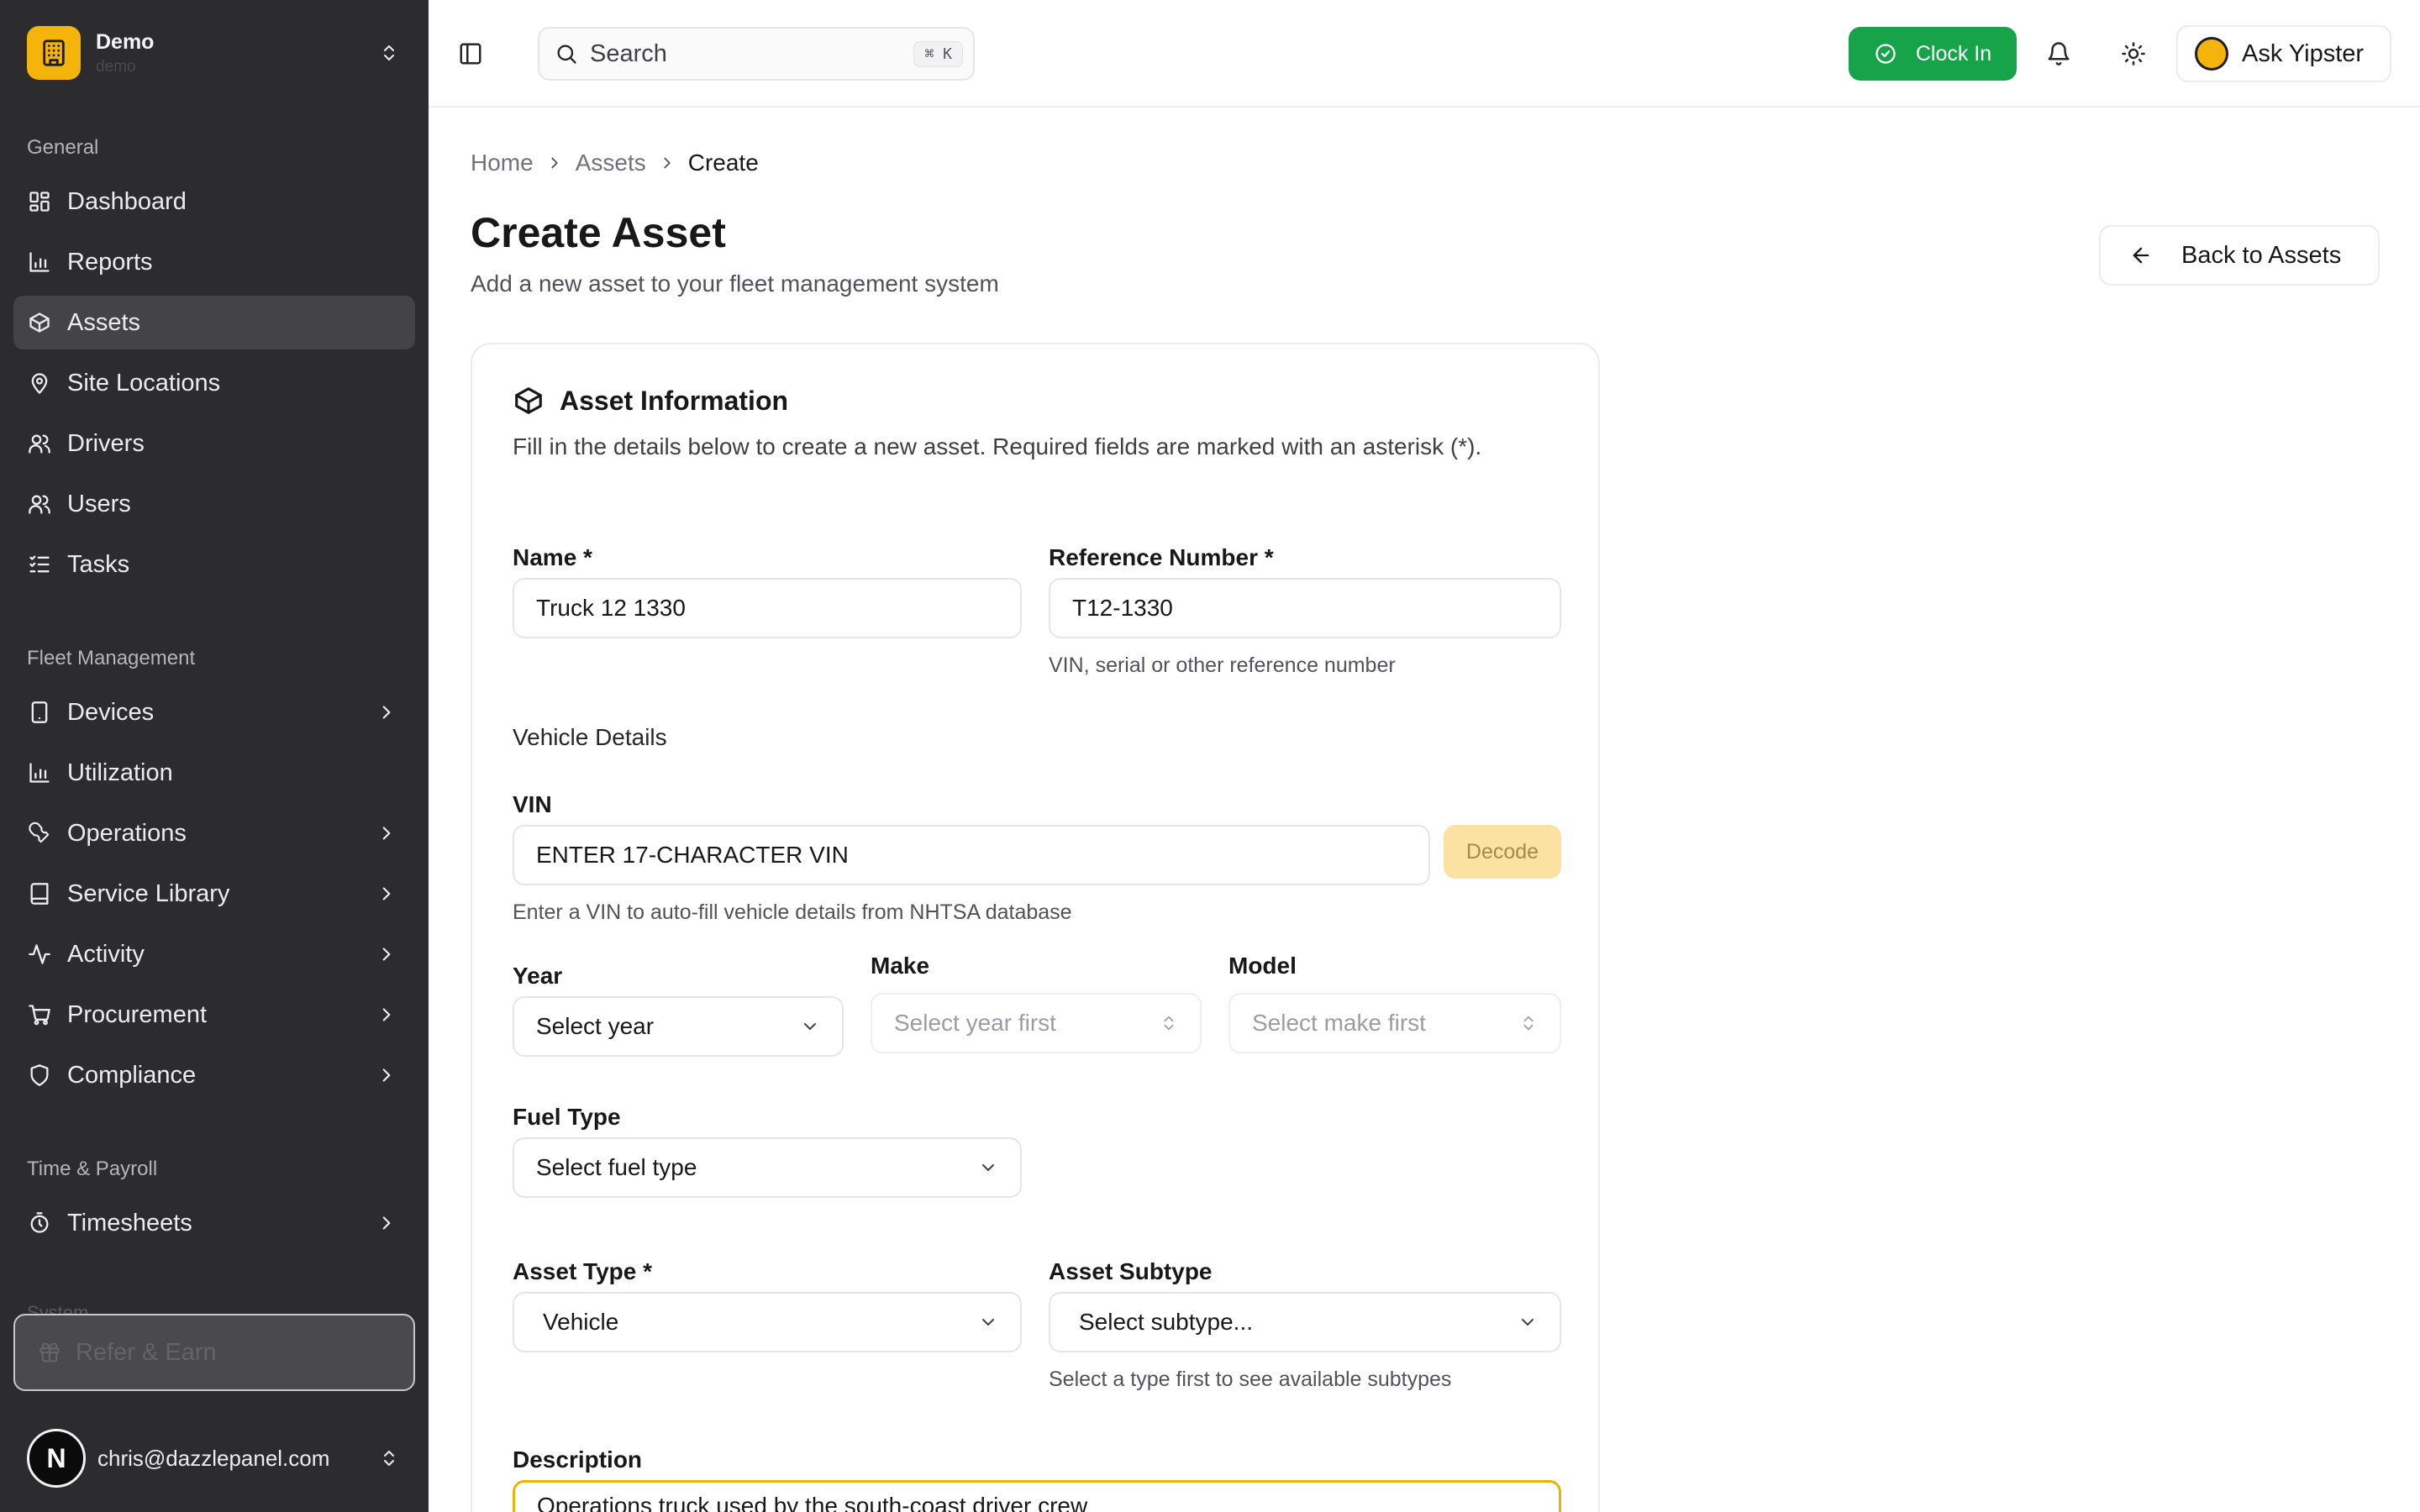 This screenshot has width=2420, height=1512. Describe the element at coordinates (214, 1223) in the screenshot. I see `sidebar-item-timesheets: Timesheets` at that location.